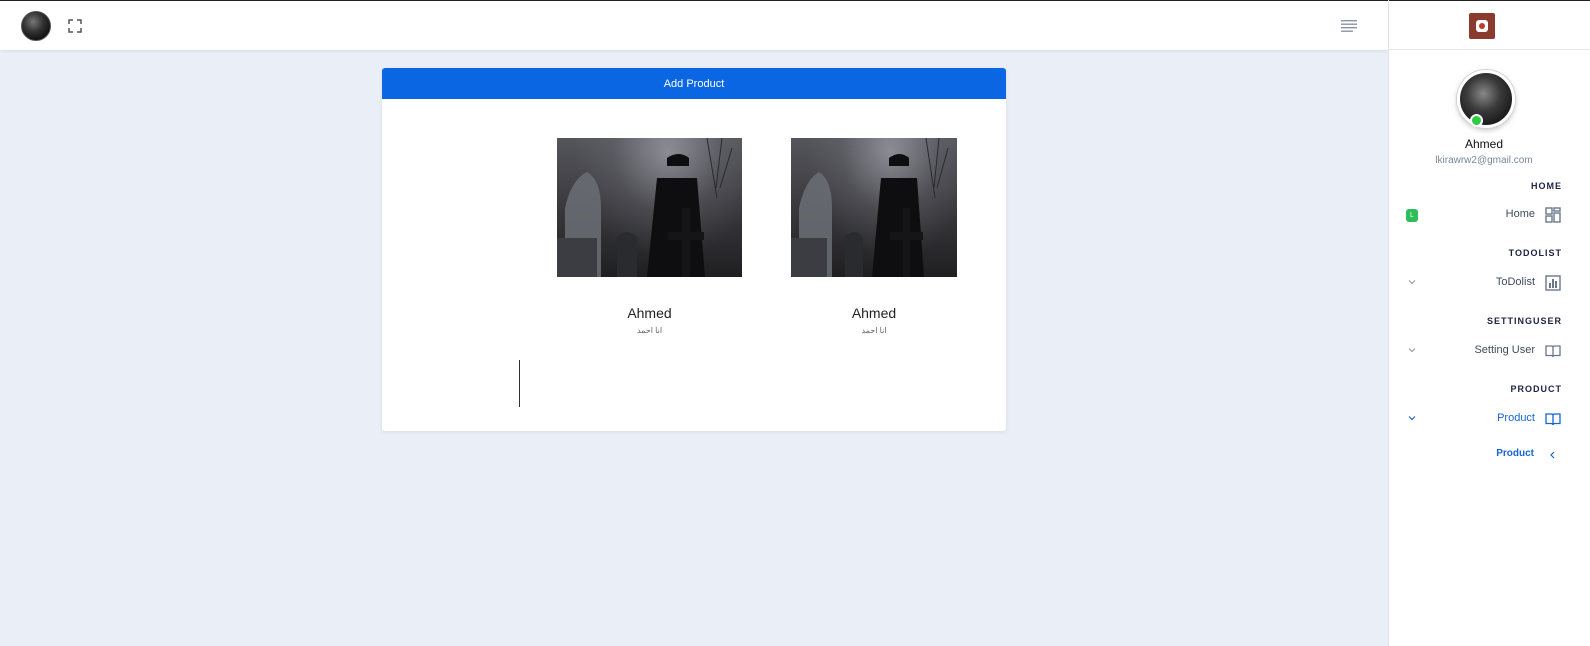  What do you see at coordinates (1553, 283) in the screenshot?
I see `bar-chart-icon` at bounding box center [1553, 283].